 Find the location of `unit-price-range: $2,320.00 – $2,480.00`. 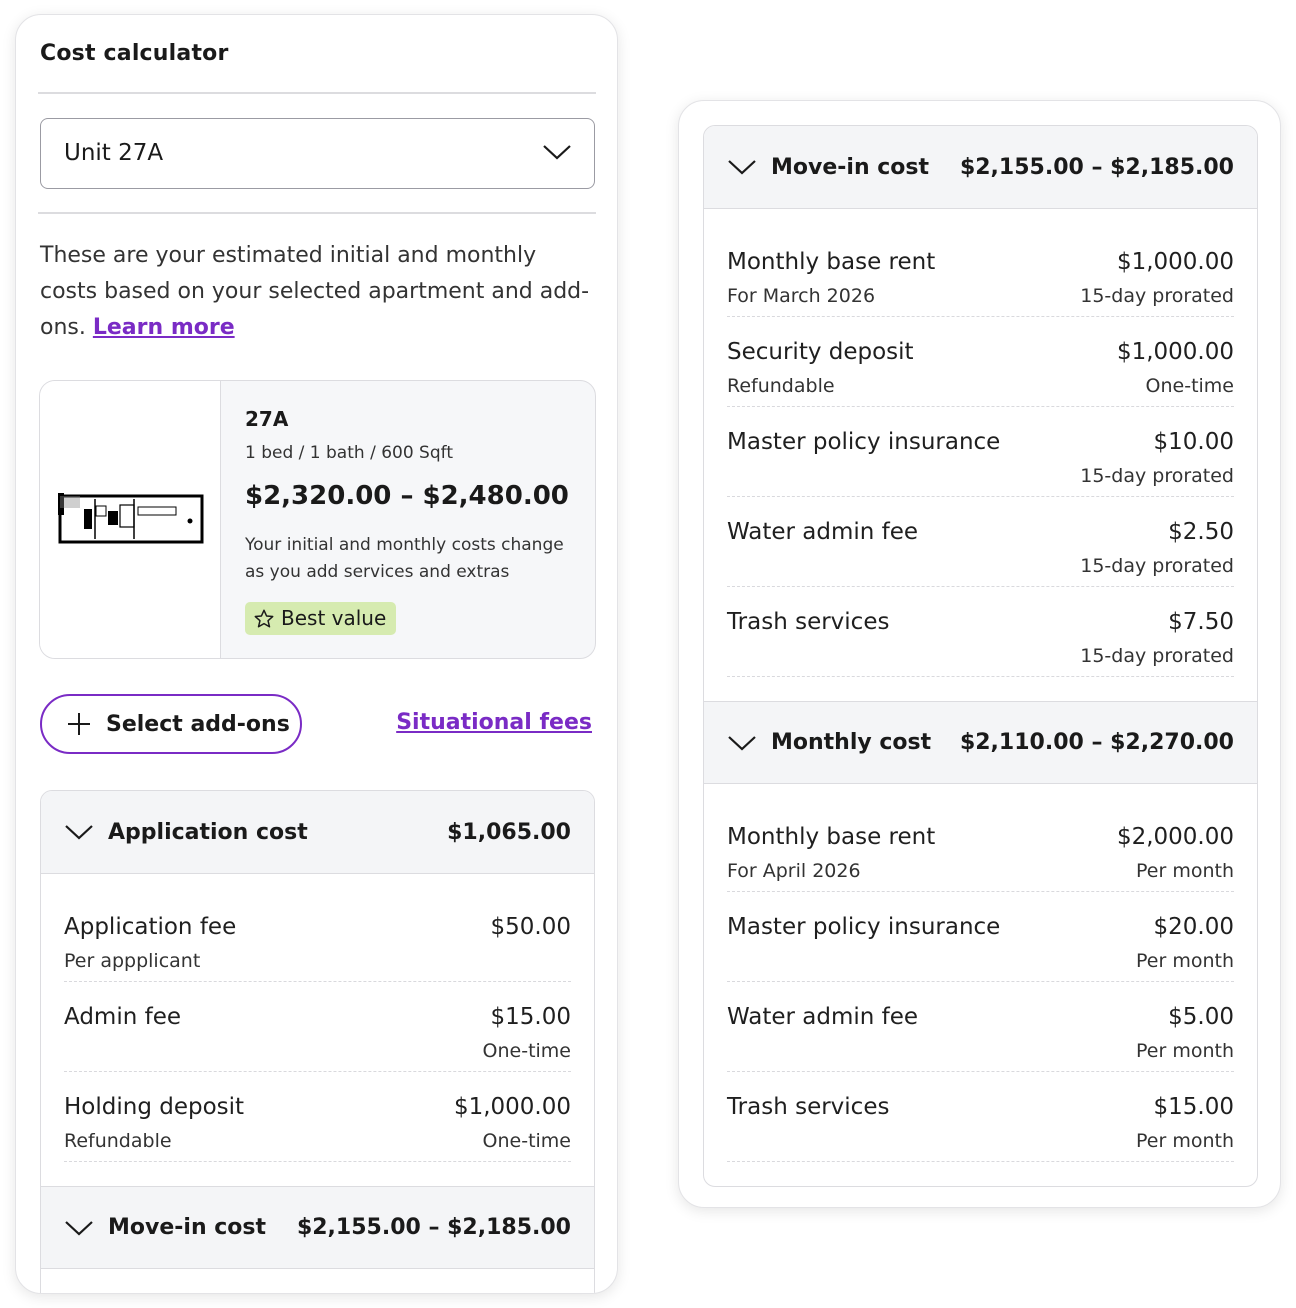

unit-price-range: $2,320.00 – $2,480.00 is located at coordinates (407, 496).